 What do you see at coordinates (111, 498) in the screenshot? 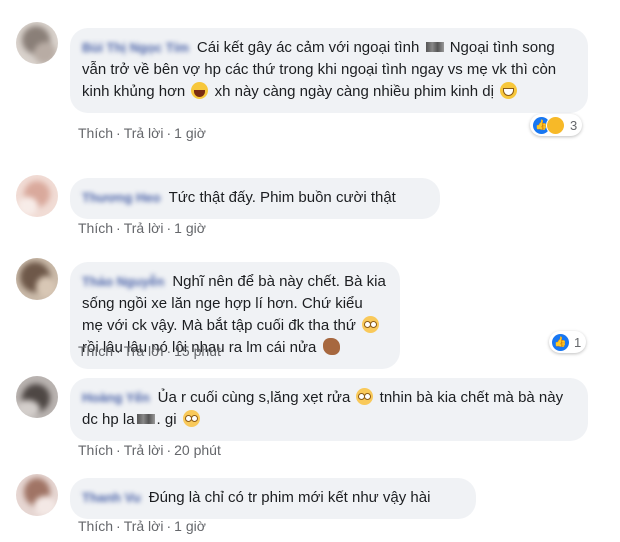
I see `commenter-name: Thanh Vu` at bounding box center [111, 498].